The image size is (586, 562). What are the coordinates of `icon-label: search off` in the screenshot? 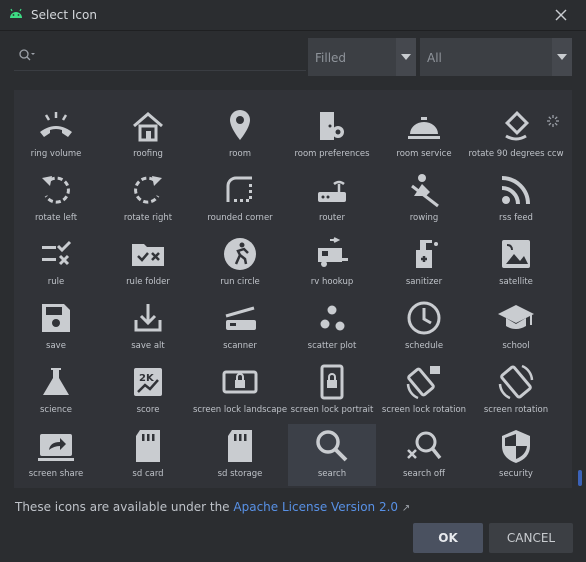 It's located at (424, 474).